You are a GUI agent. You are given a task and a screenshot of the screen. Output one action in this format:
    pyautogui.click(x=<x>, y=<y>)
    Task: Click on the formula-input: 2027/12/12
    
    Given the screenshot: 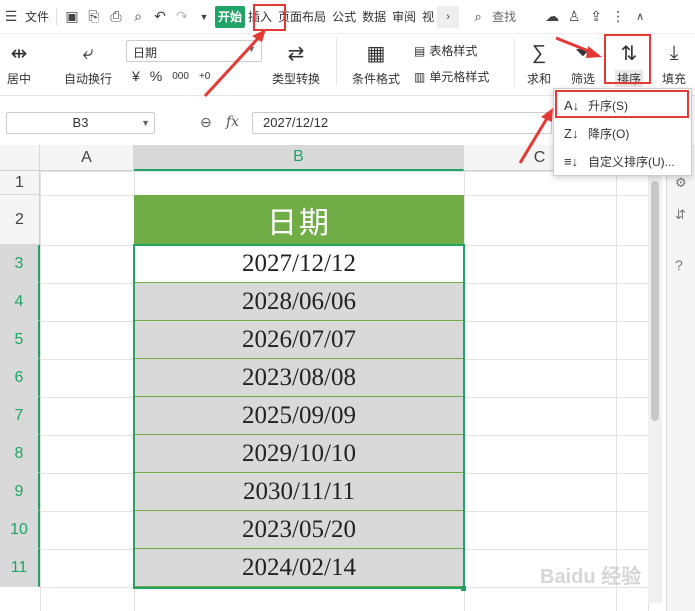 What is the action you would take?
    pyautogui.click(x=402, y=123)
    